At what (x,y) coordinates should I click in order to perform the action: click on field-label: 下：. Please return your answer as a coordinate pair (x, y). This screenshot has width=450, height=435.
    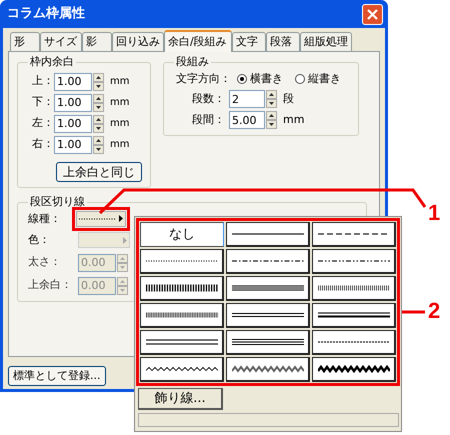
    Looking at the image, I should click on (42, 102).